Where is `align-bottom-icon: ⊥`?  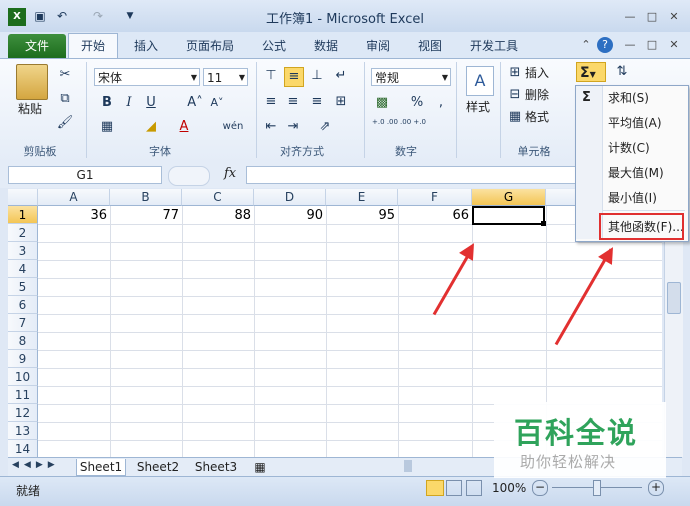 align-bottom-icon: ⊥ is located at coordinates (317, 76).